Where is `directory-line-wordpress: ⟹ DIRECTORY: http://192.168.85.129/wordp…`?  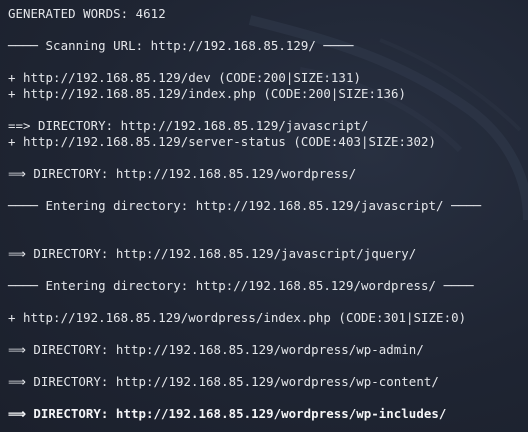 directory-line-wordpress: ⟹ DIRECTORY: http://192.168.85.129/wordp… is located at coordinates (182, 173).